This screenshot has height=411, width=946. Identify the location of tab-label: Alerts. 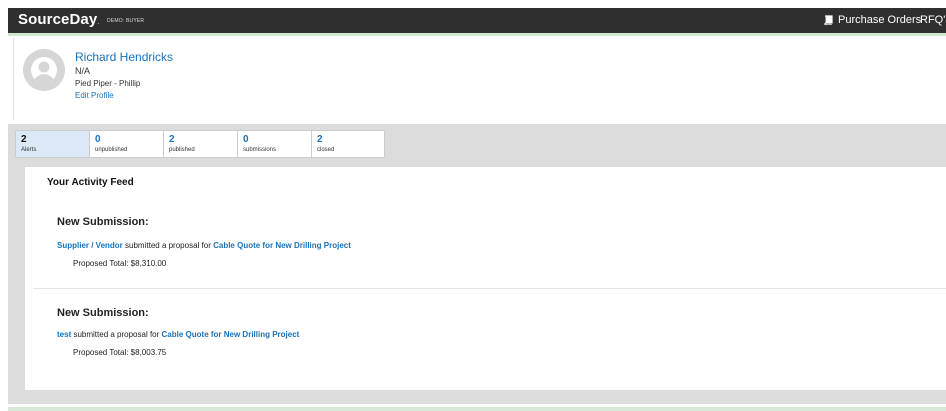
(29, 150).